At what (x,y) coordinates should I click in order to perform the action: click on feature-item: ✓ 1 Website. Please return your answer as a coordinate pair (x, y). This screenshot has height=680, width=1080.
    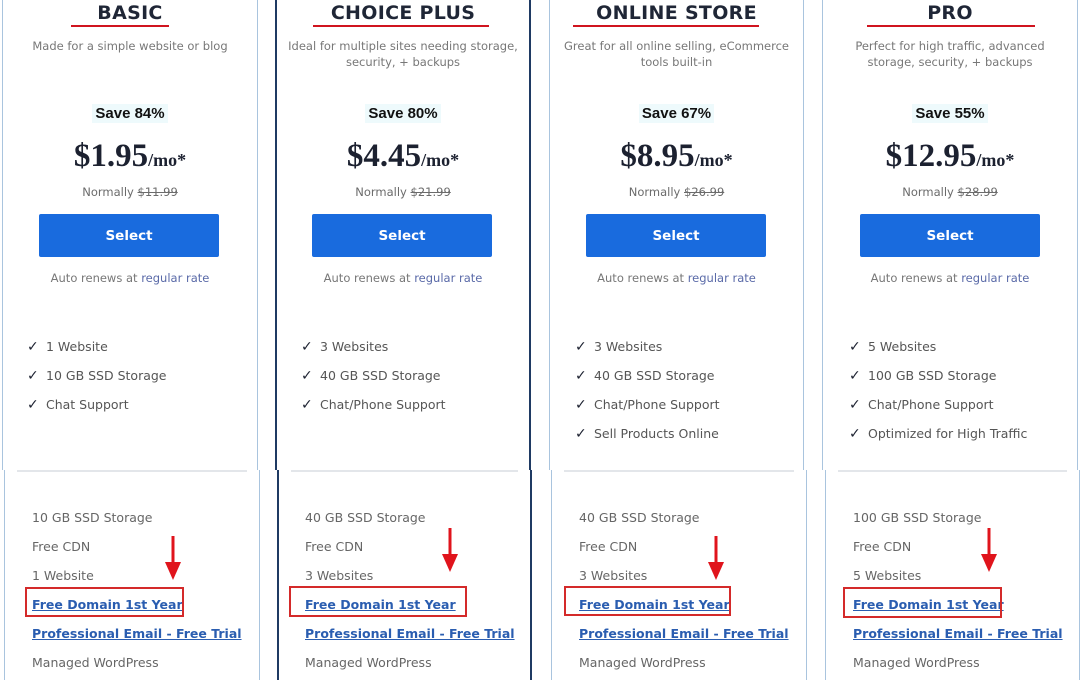
    Looking at the image, I should click on (67, 346).